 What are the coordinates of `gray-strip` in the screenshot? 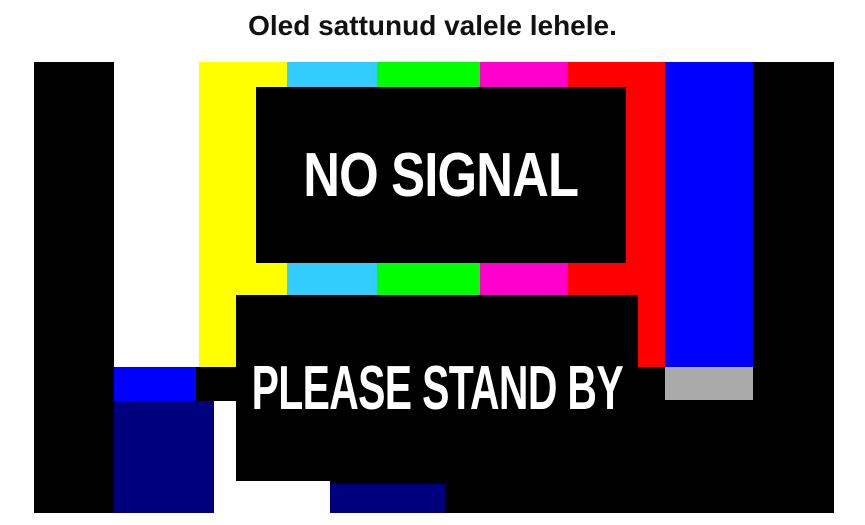 It's located at (709, 383).